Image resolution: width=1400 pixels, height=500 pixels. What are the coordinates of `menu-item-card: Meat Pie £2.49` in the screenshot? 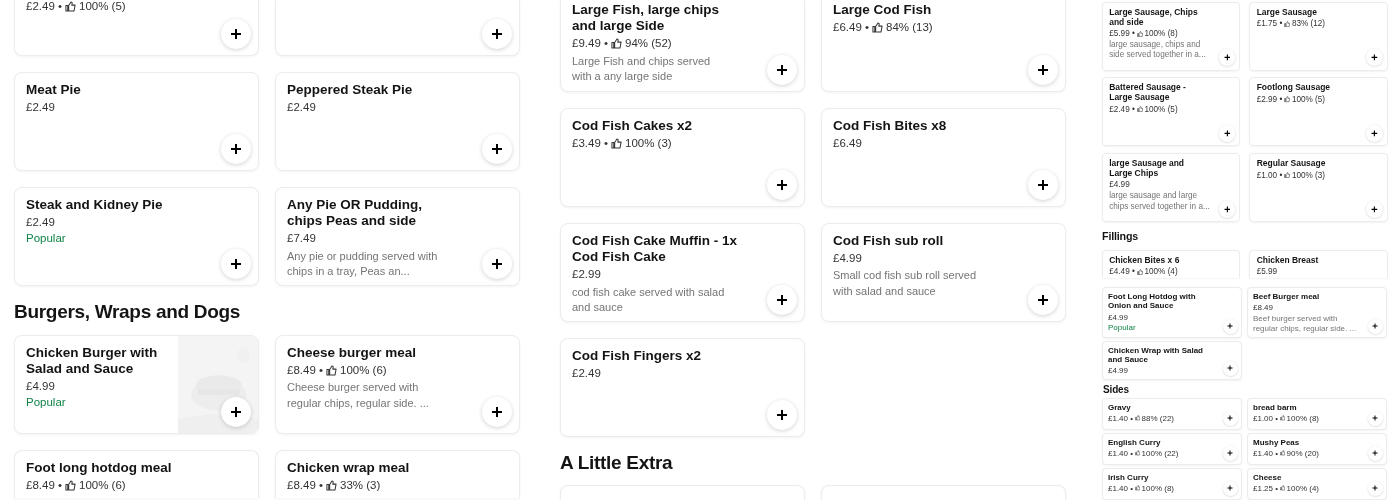 It's located at (136, 121).